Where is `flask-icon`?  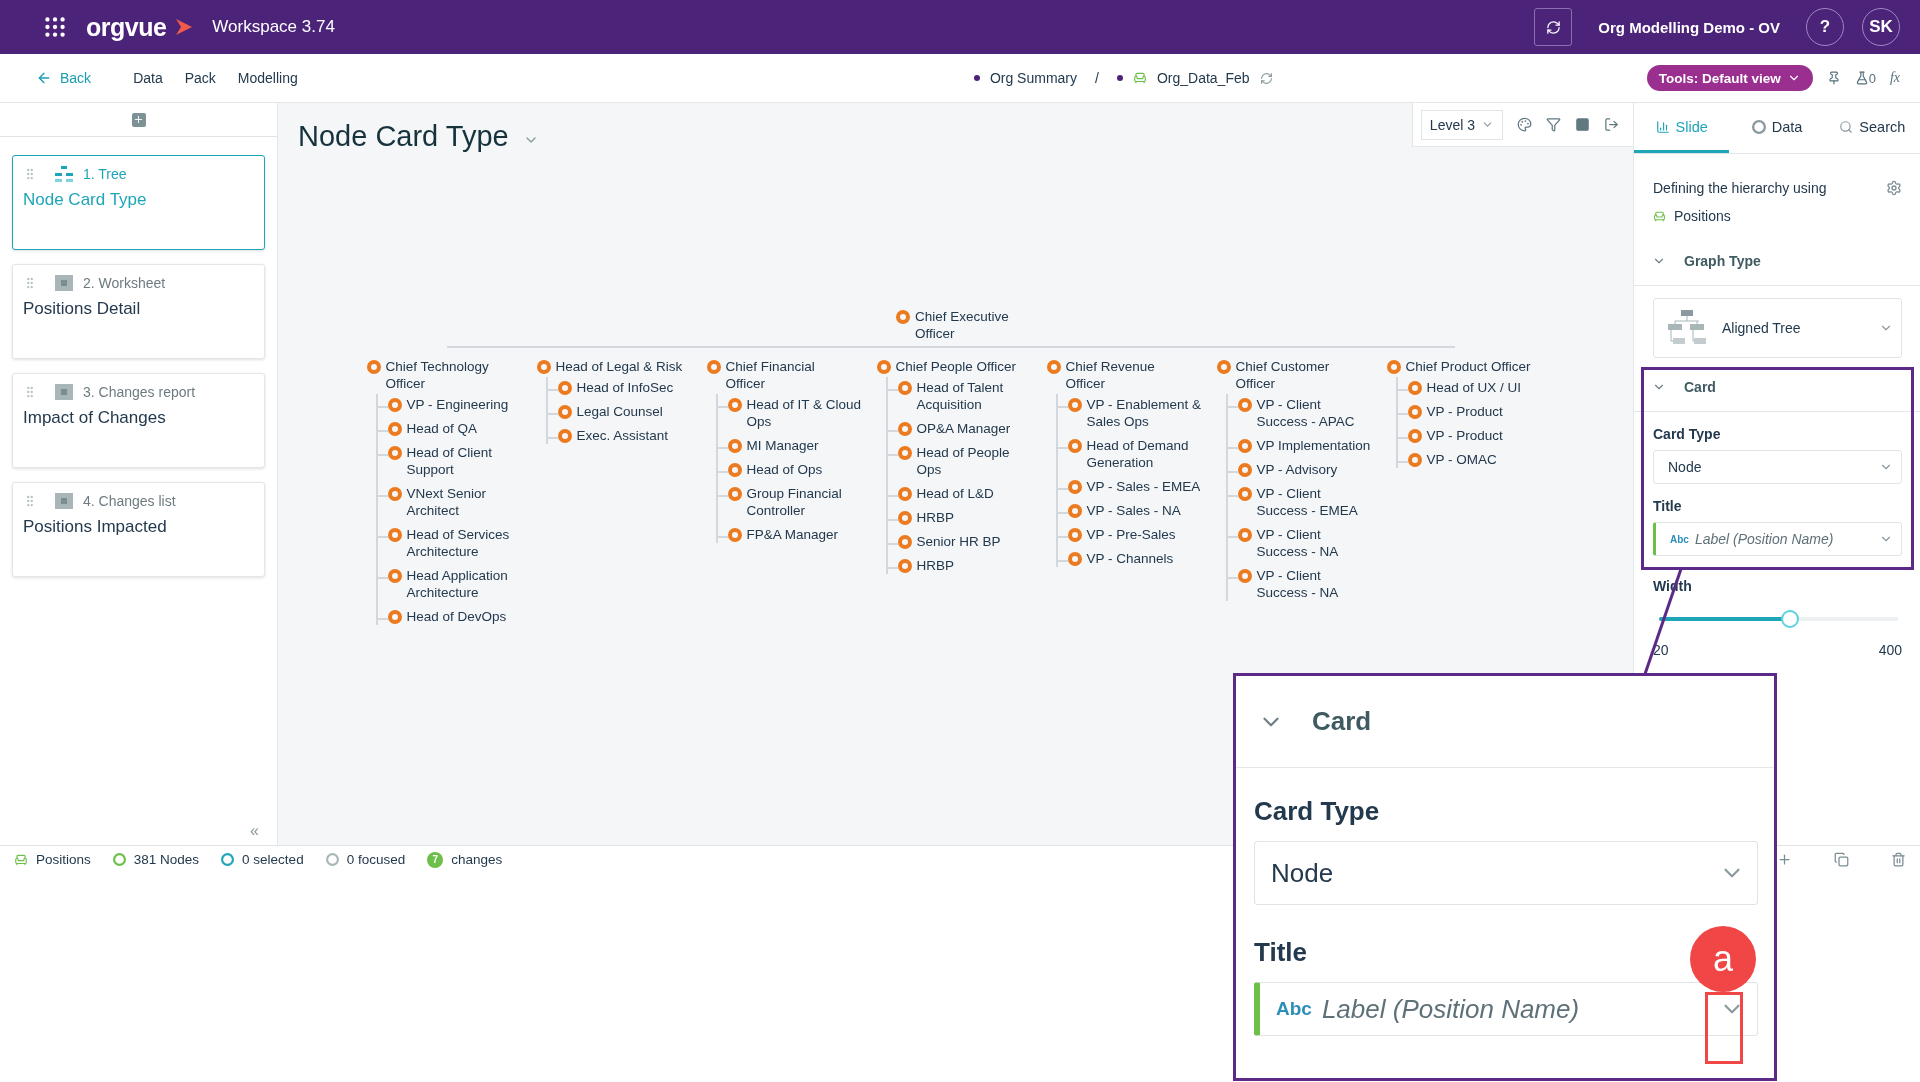 flask-icon is located at coordinates (1861, 78).